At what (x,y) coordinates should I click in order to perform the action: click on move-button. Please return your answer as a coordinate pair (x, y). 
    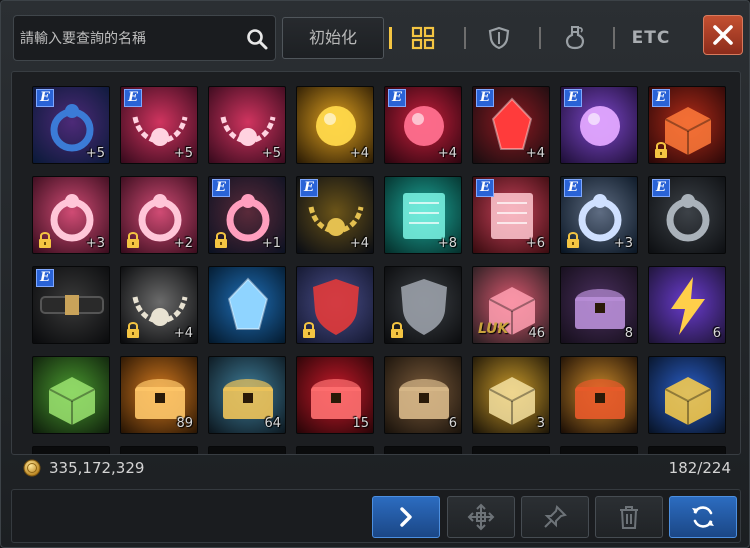
    Looking at the image, I should click on (481, 517).